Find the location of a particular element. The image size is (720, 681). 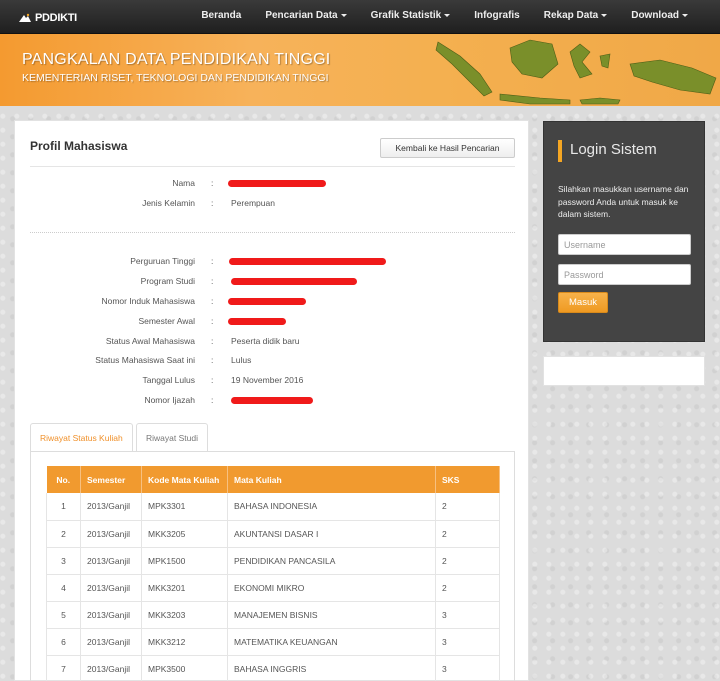

table-row: 6 2013/Ganjil MKK3212 MATEMATIKA KEUANGAN 3 is located at coordinates (273, 642).